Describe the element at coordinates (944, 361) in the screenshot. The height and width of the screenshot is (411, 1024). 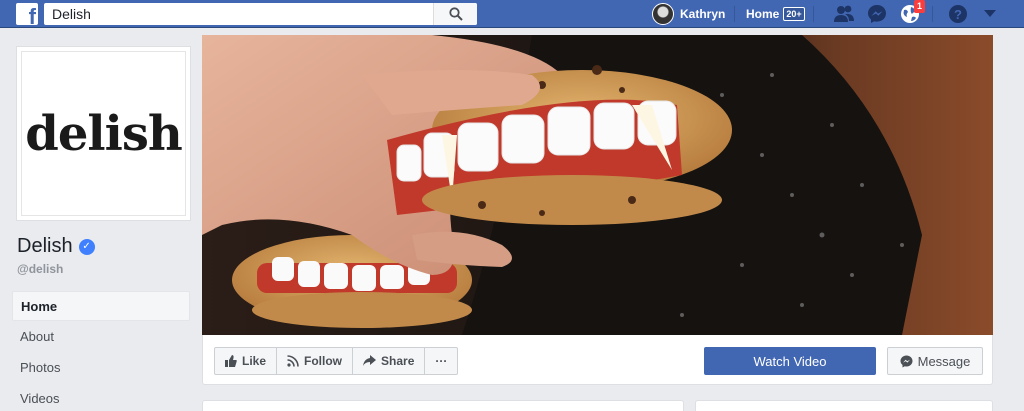
I see `message-label: Message` at that location.